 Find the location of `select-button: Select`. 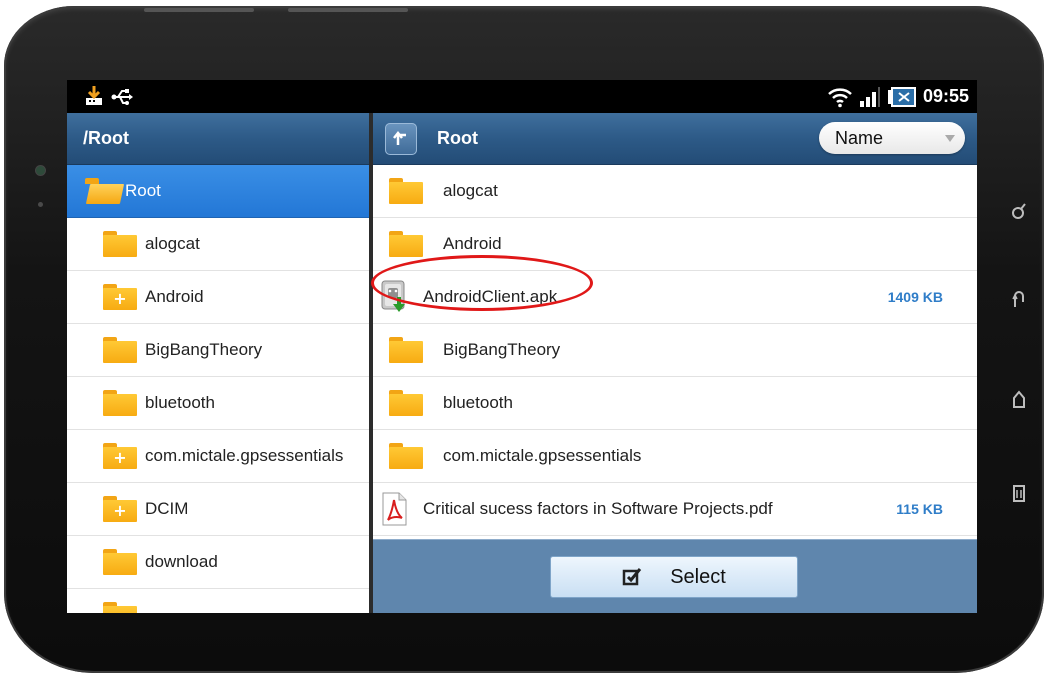

select-button: Select is located at coordinates (674, 577).